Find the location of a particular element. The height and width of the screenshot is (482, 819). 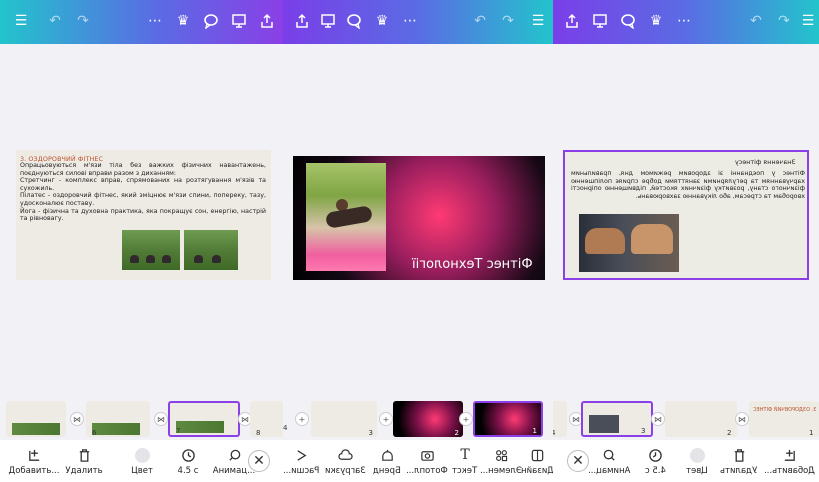

design-button: Дизайн is located at coordinates (531, 461).